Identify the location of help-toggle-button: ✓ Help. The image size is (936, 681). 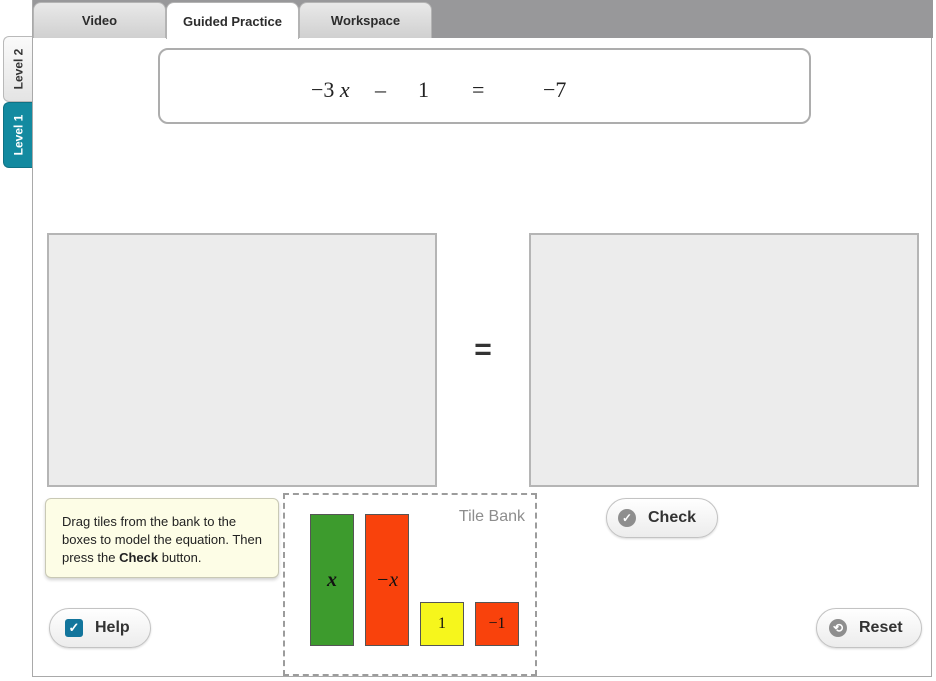
(100, 628).